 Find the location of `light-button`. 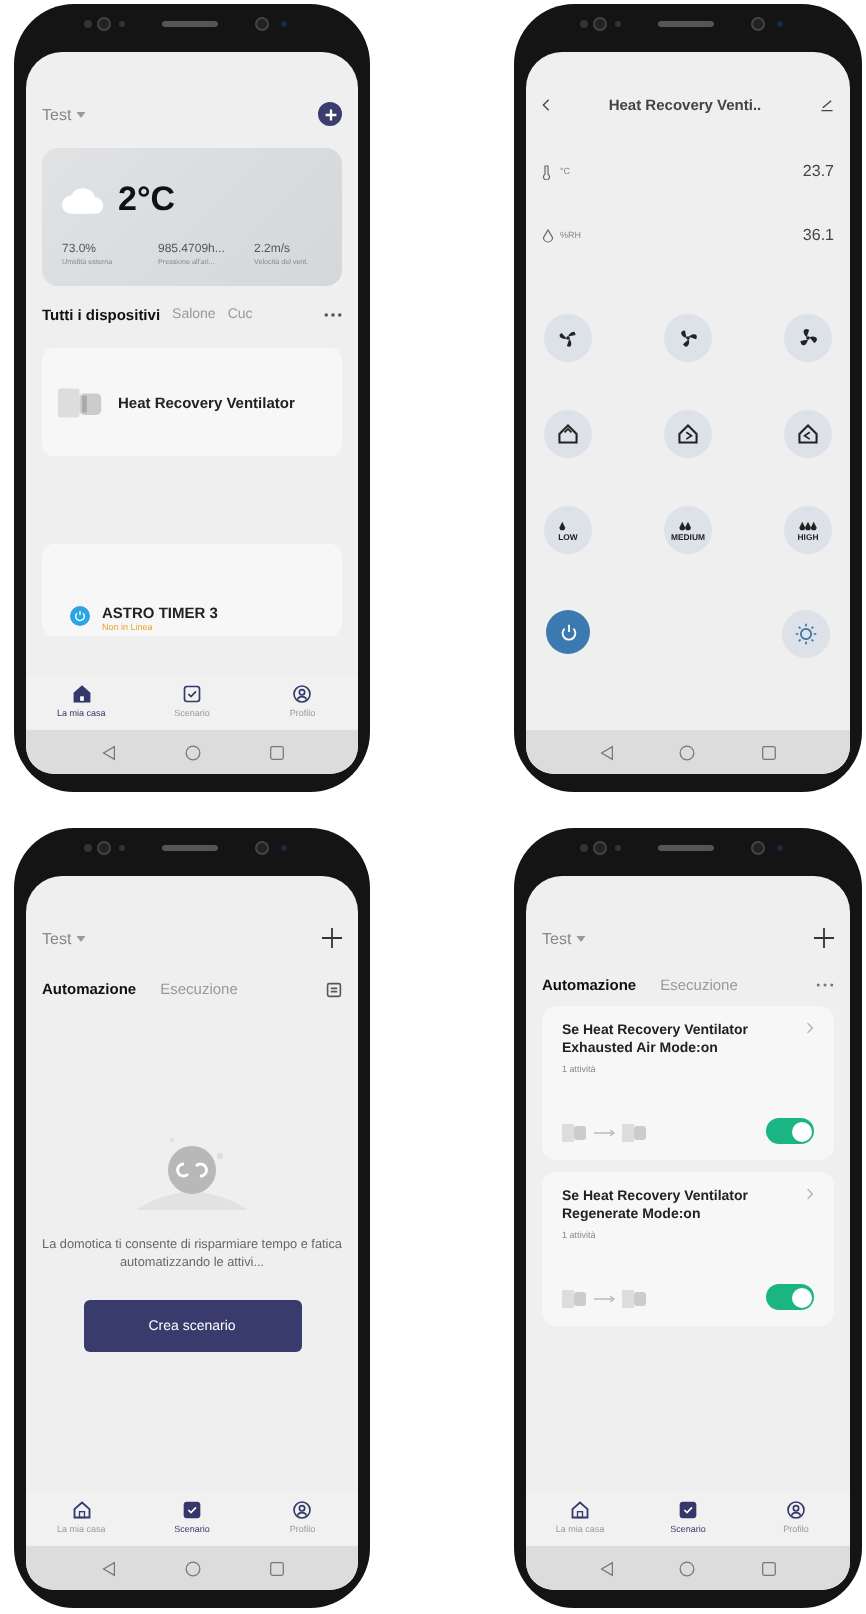

light-button is located at coordinates (806, 634).